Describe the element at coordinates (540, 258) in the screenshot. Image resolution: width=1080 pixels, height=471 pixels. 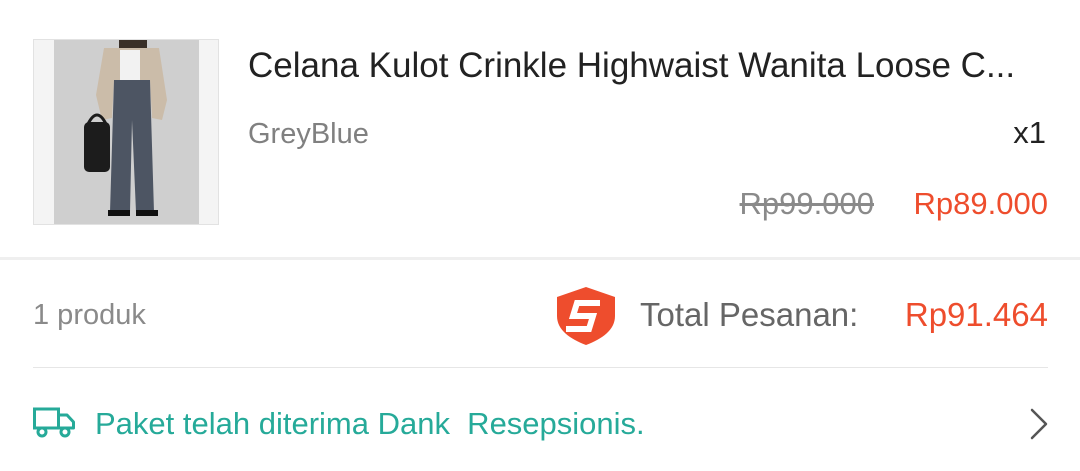
I see `section-divider` at that location.